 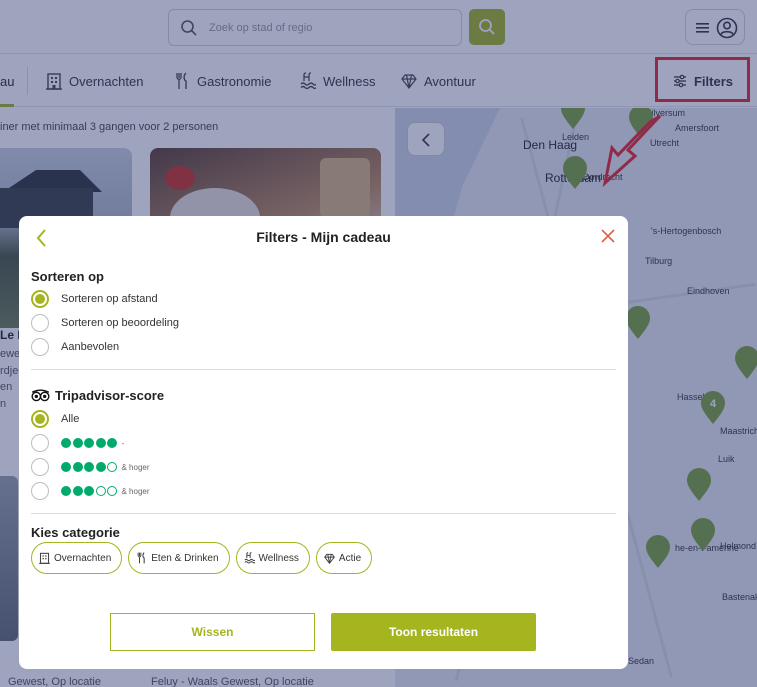 I want to click on sort-option-beoordeling: Sorteren op beoordeling, so click(x=105, y=323).